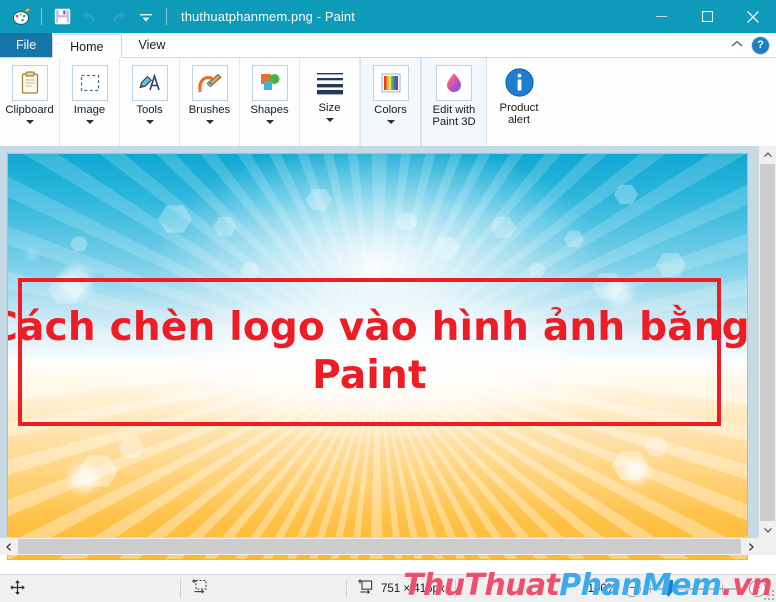 This screenshot has width=776, height=602. What do you see at coordinates (519, 120) in the screenshot?
I see `ribbon-label-product-alert-line2: alert` at bounding box center [519, 120].